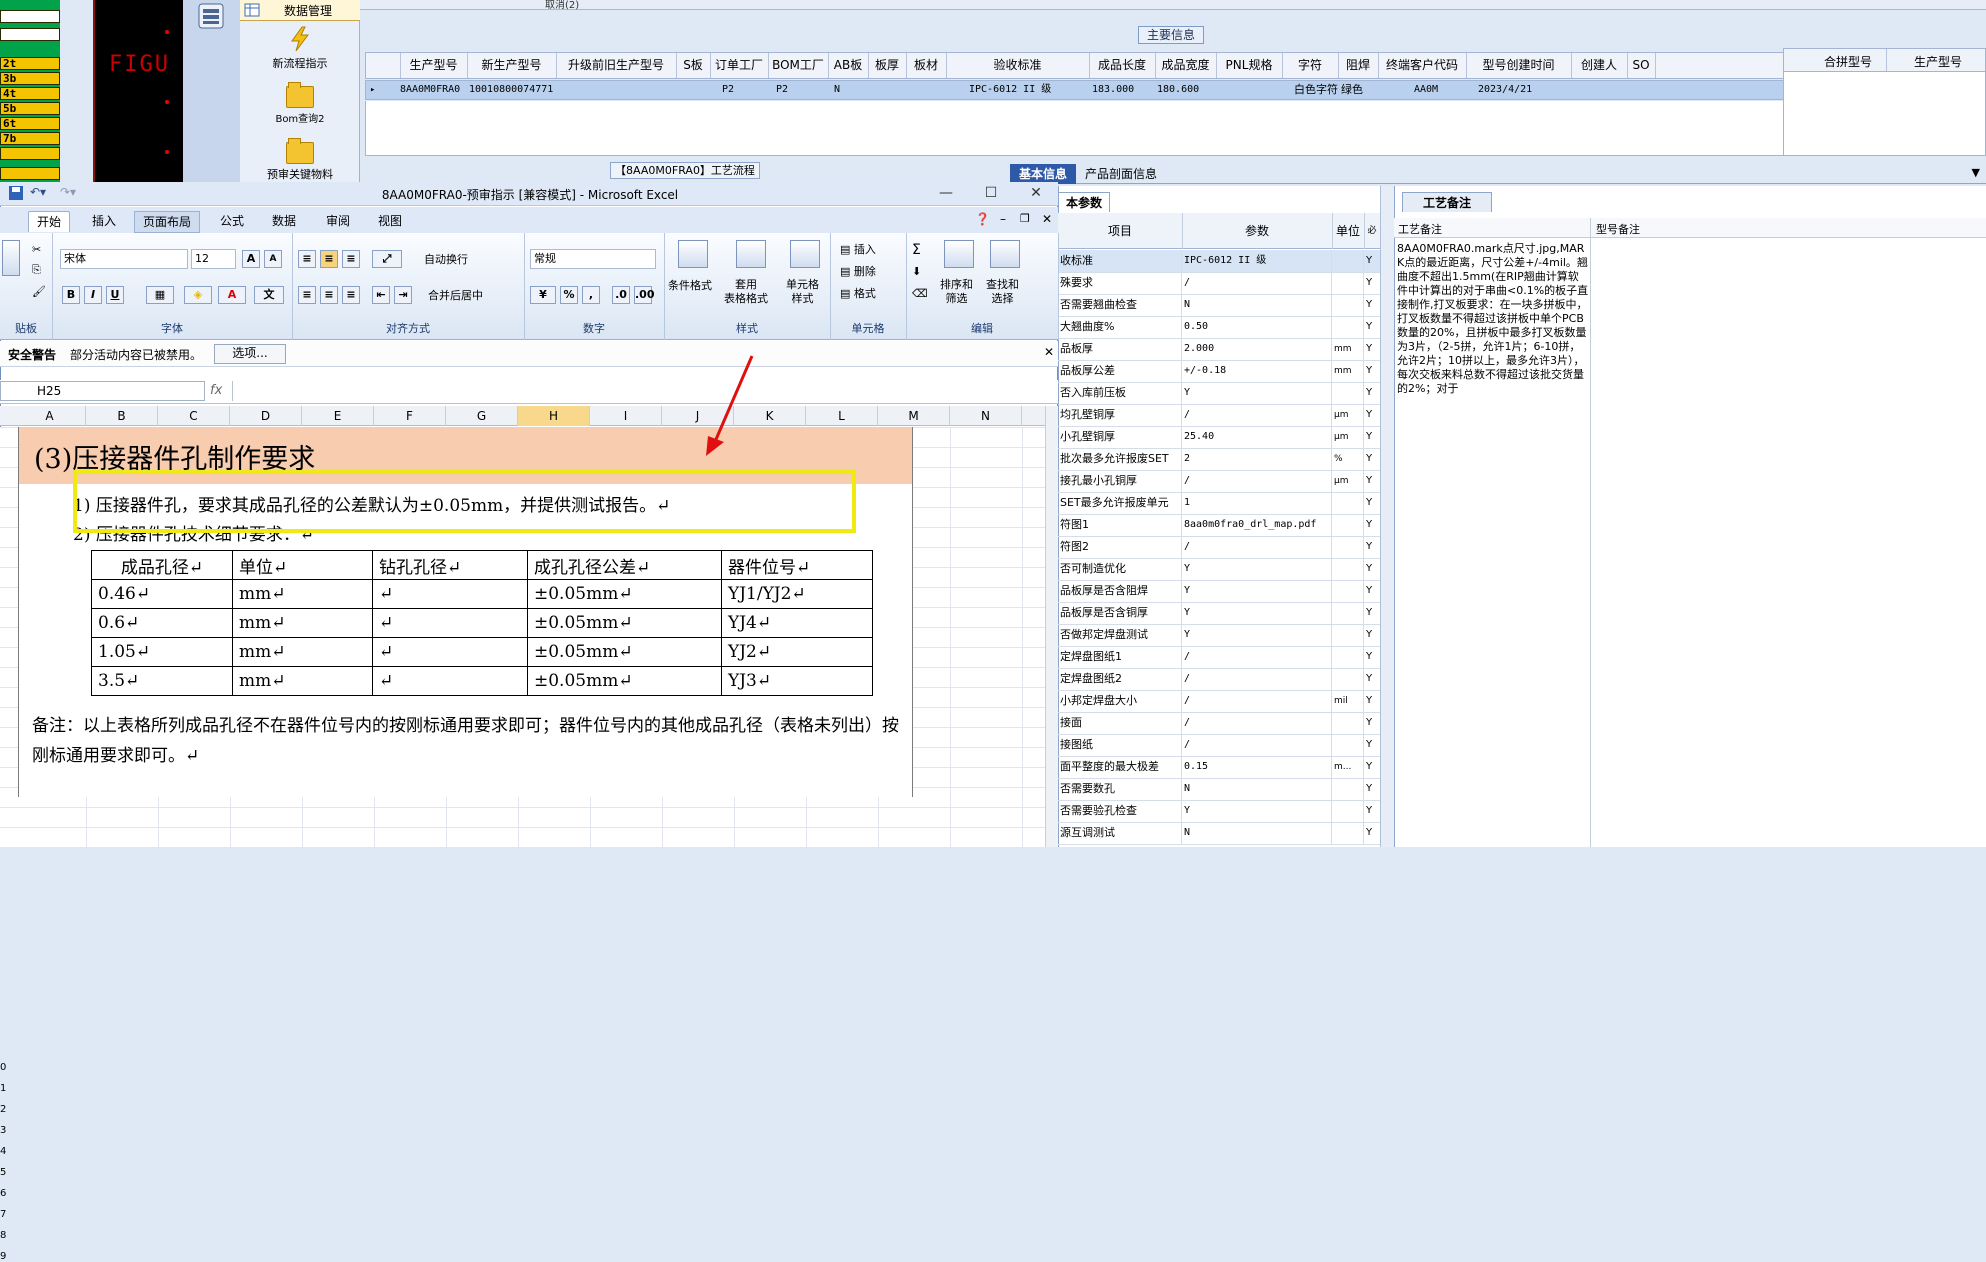 This screenshot has width=1986, height=1262. What do you see at coordinates (1120, 459) in the screenshot?
I see `param-cell: 批次最多允许报废SET` at bounding box center [1120, 459].